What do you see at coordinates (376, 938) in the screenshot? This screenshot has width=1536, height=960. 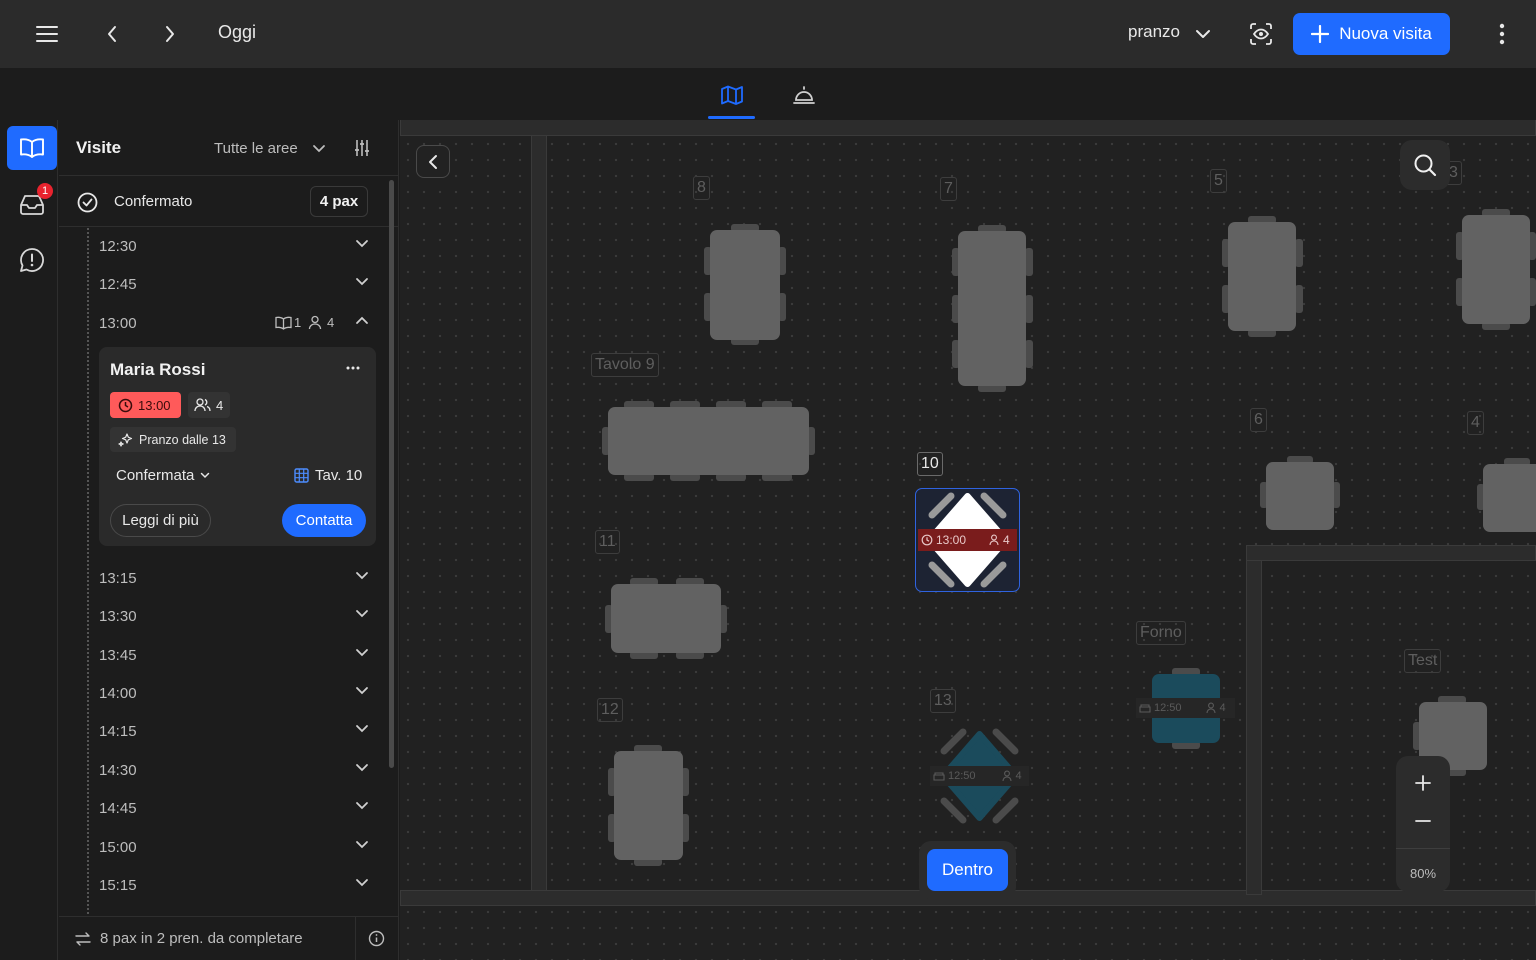 I see `info-icon` at bounding box center [376, 938].